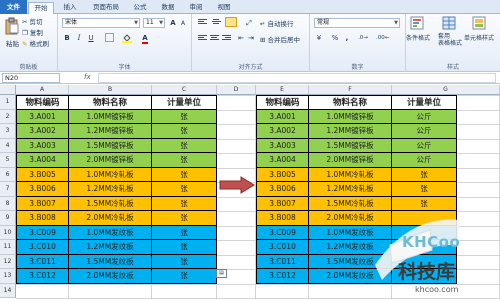  What do you see at coordinates (168, 8) in the screenshot?
I see `tab-data: 数据` at bounding box center [168, 8].